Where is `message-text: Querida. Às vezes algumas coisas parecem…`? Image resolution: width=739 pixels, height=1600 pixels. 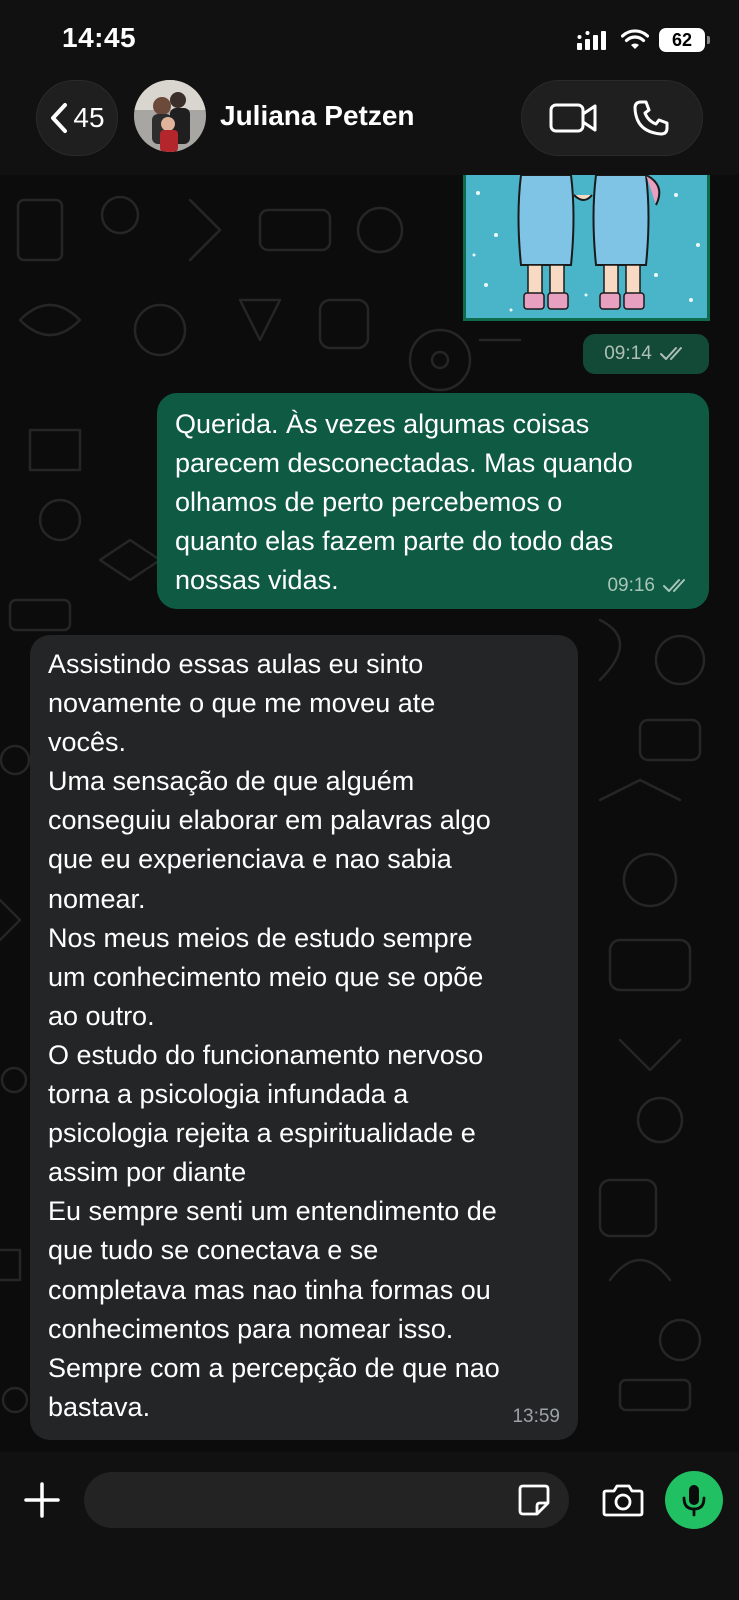
message-text: Querida. Às vezes algumas coisas parecem… is located at coordinates (404, 502).